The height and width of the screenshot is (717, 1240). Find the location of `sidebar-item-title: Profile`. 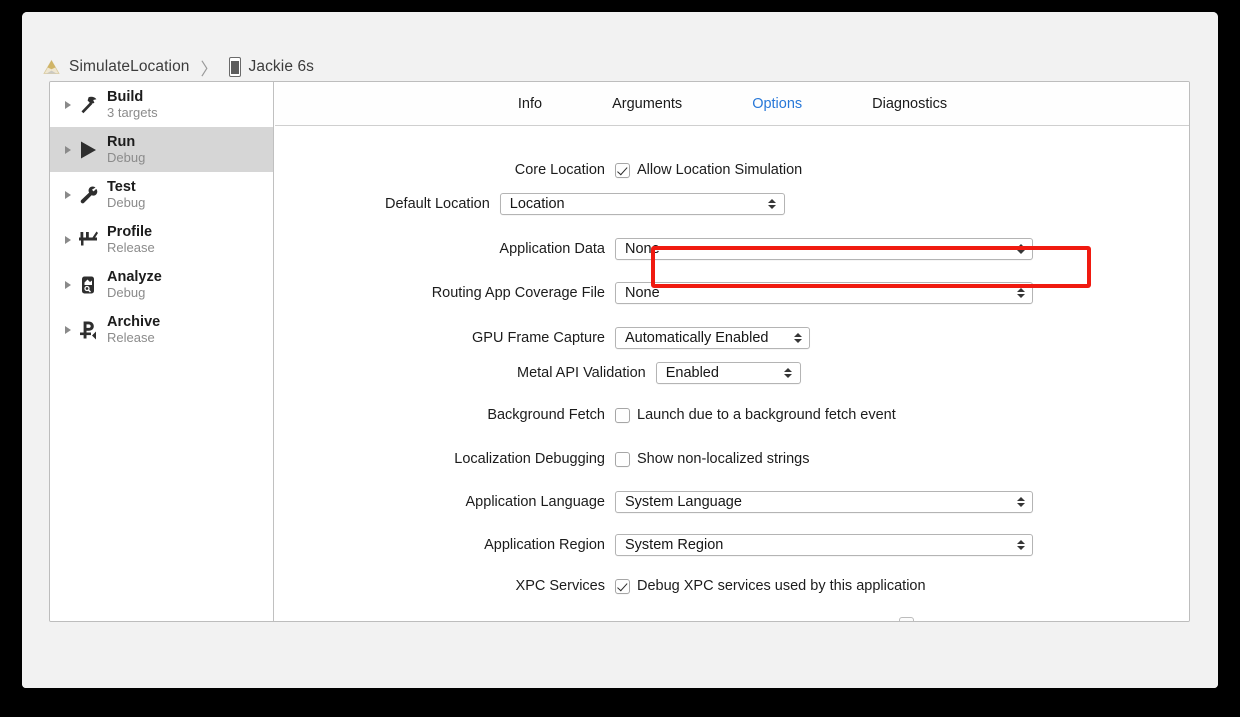

sidebar-item-title: Profile is located at coordinates (130, 231).